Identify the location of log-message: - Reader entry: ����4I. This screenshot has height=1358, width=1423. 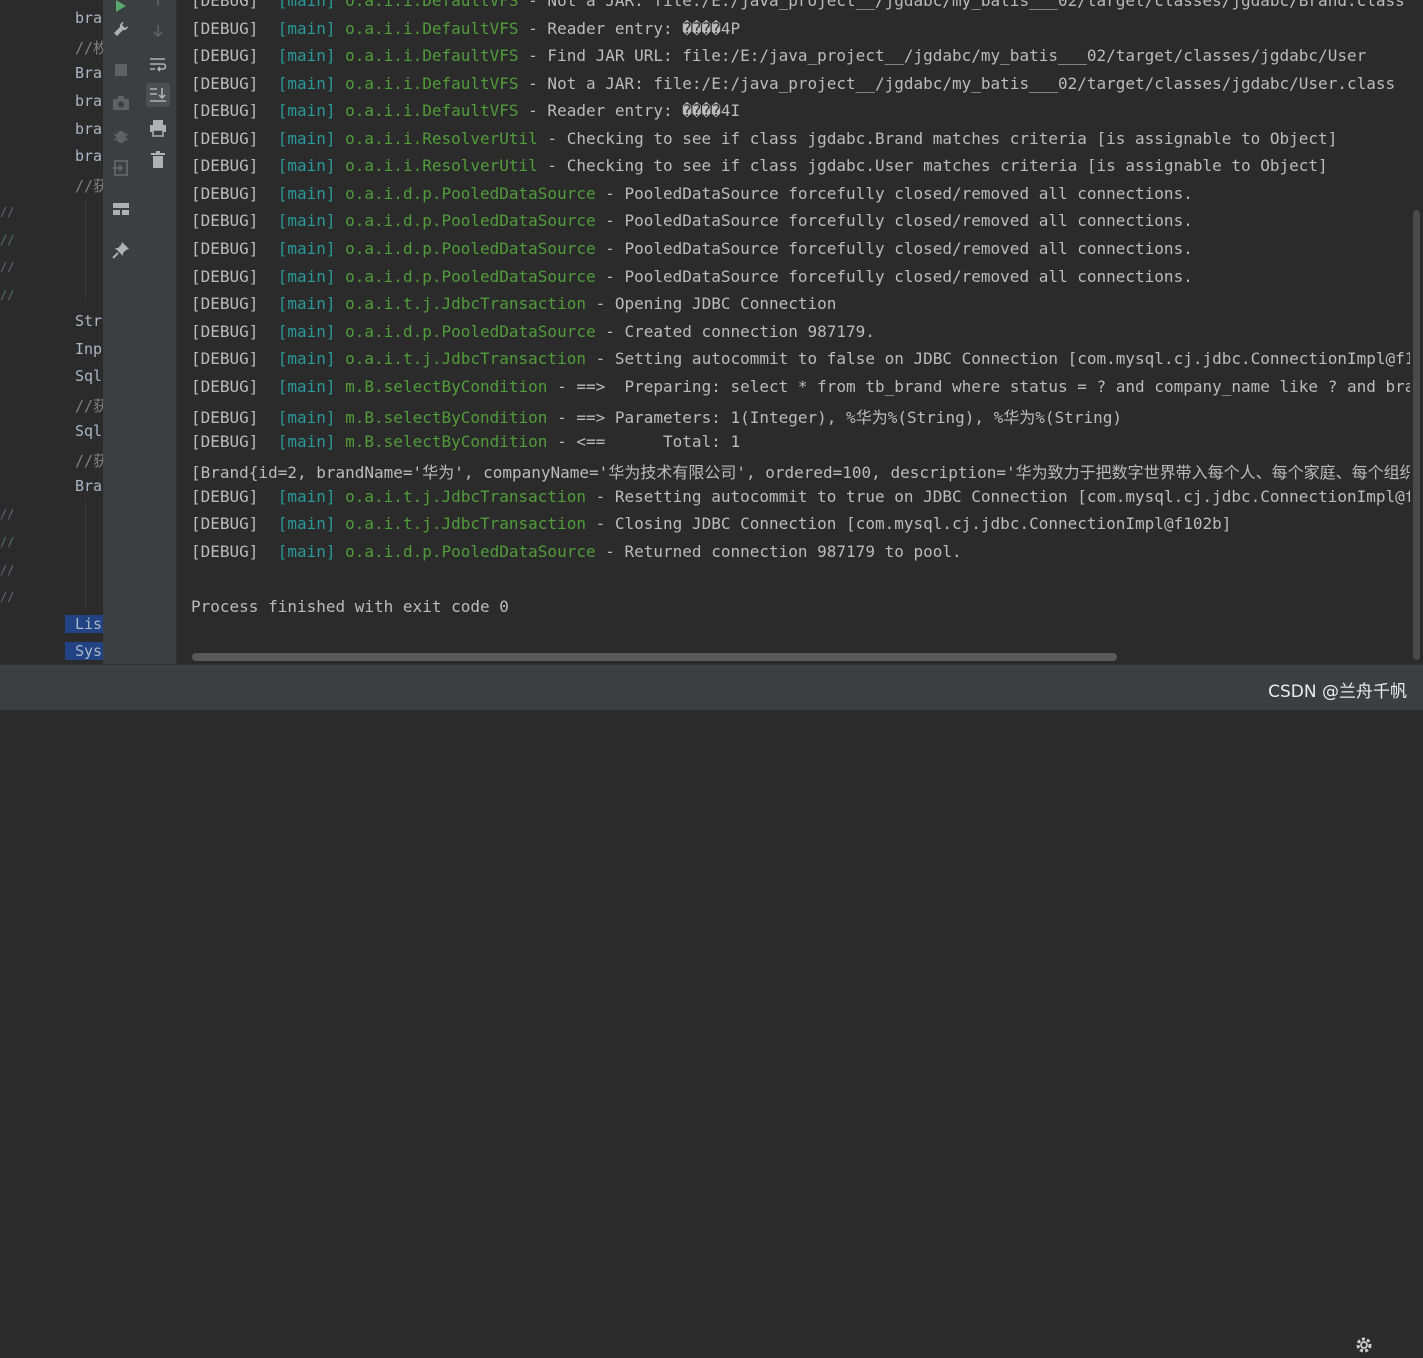
(629, 110).